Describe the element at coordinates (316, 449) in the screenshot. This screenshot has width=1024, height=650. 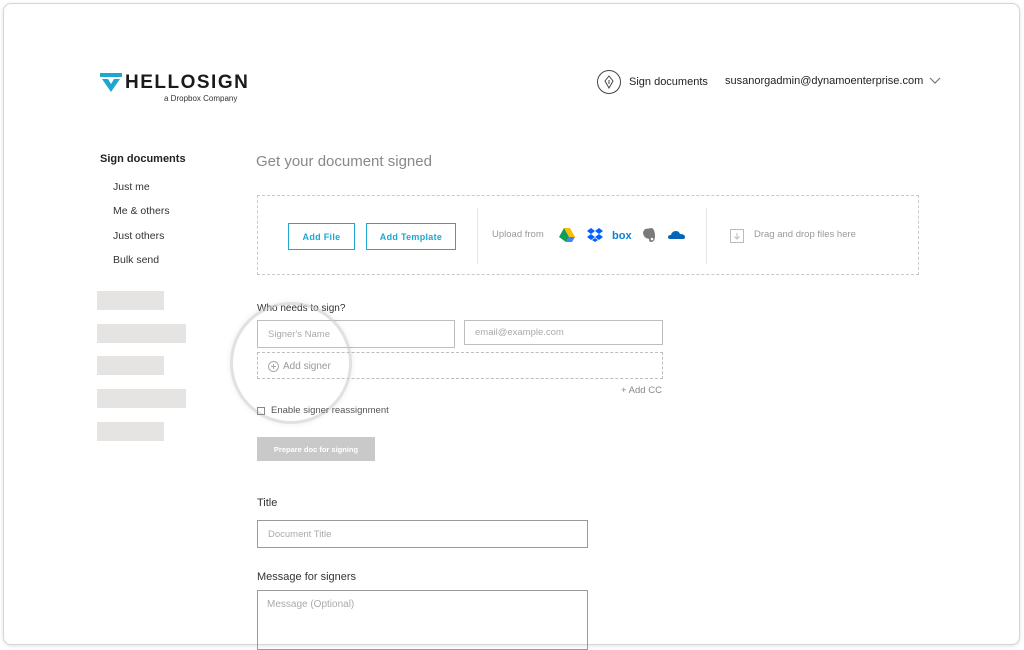
I see `prepare-doc-button: Prepare doc for signing` at that location.